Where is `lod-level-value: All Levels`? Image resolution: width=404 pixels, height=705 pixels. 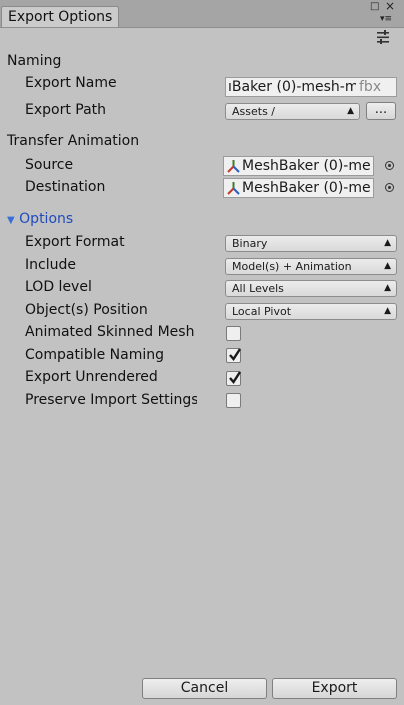 lod-level-value: All Levels is located at coordinates (258, 288).